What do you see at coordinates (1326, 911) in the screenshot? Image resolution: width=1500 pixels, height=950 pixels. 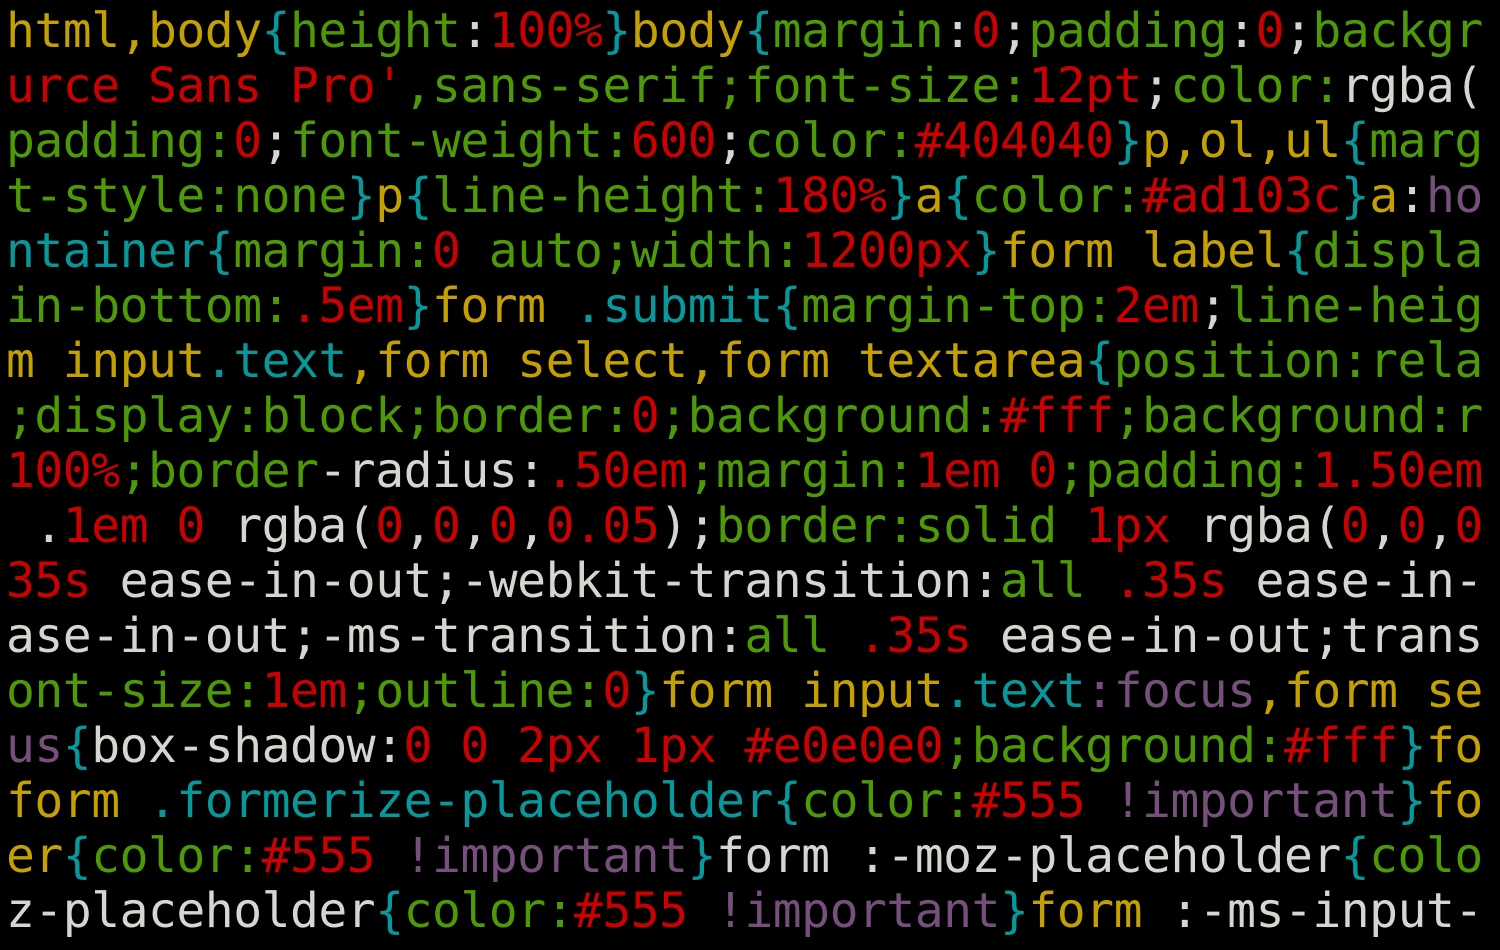 I see `code-token: :-ms-input-` at bounding box center [1326, 911].